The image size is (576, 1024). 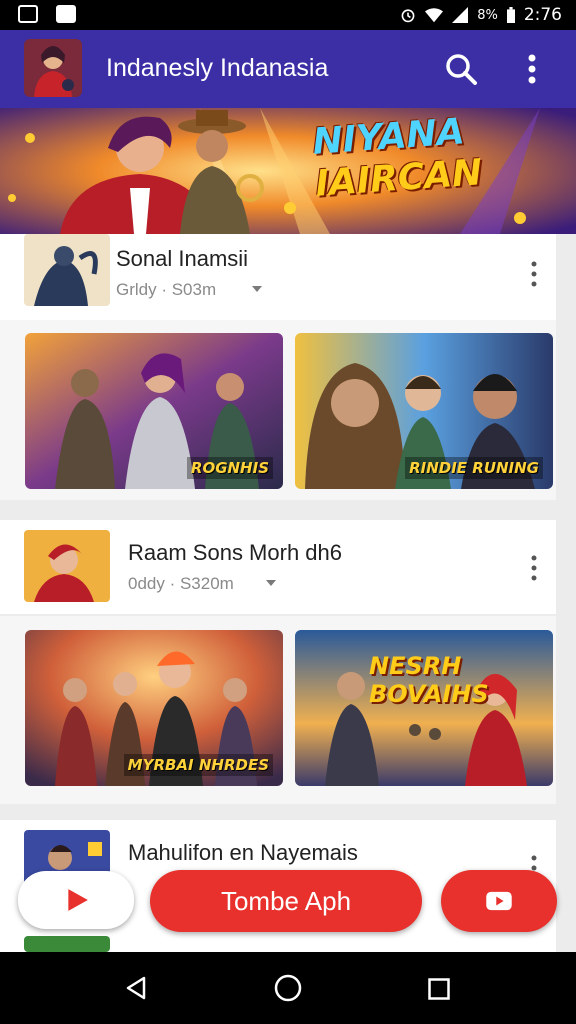 I want to click on tile-label: MYRBAI NHRDES, so click(x=198, y=765).